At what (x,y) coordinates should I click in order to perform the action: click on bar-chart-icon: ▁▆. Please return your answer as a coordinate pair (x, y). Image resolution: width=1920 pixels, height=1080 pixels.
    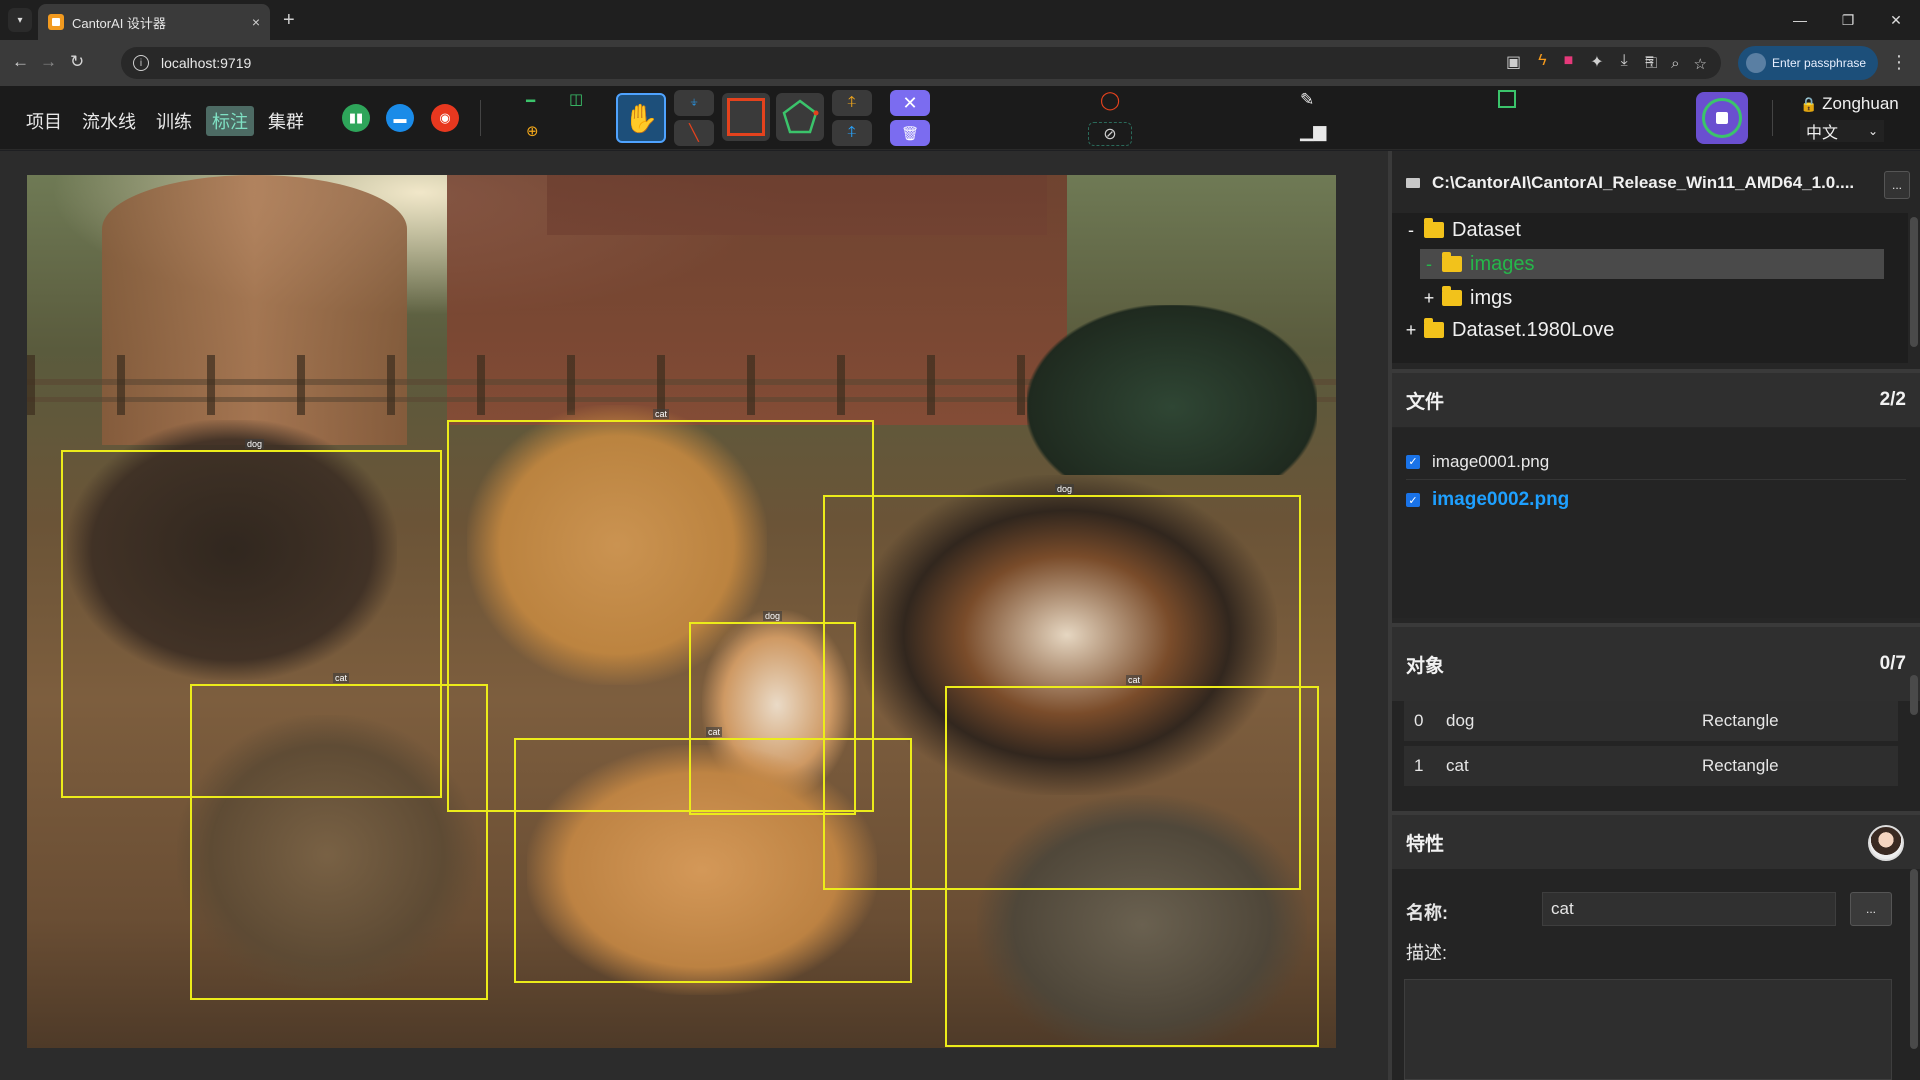
    Looking at the image, I should click on (1313, 132).